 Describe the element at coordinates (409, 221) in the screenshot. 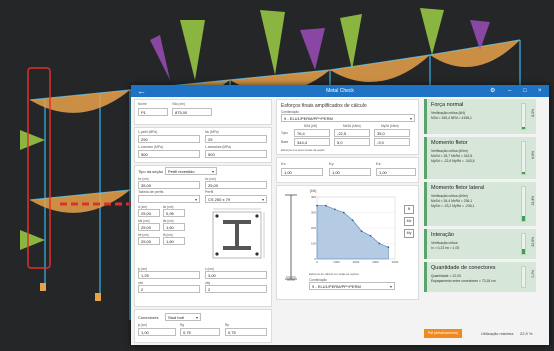

I see `side-button-mx: Mx` at that location.